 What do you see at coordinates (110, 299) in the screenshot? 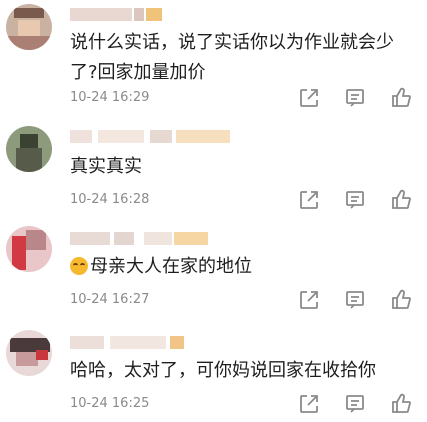
I see `comment-time: 10-24 16:27` at bounding box center [110, 299].